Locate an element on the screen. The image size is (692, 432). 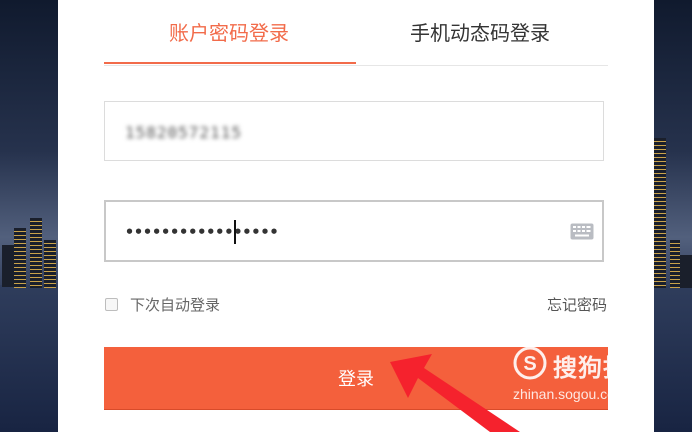
active-tab-underline is located at coordinates (230, 63).